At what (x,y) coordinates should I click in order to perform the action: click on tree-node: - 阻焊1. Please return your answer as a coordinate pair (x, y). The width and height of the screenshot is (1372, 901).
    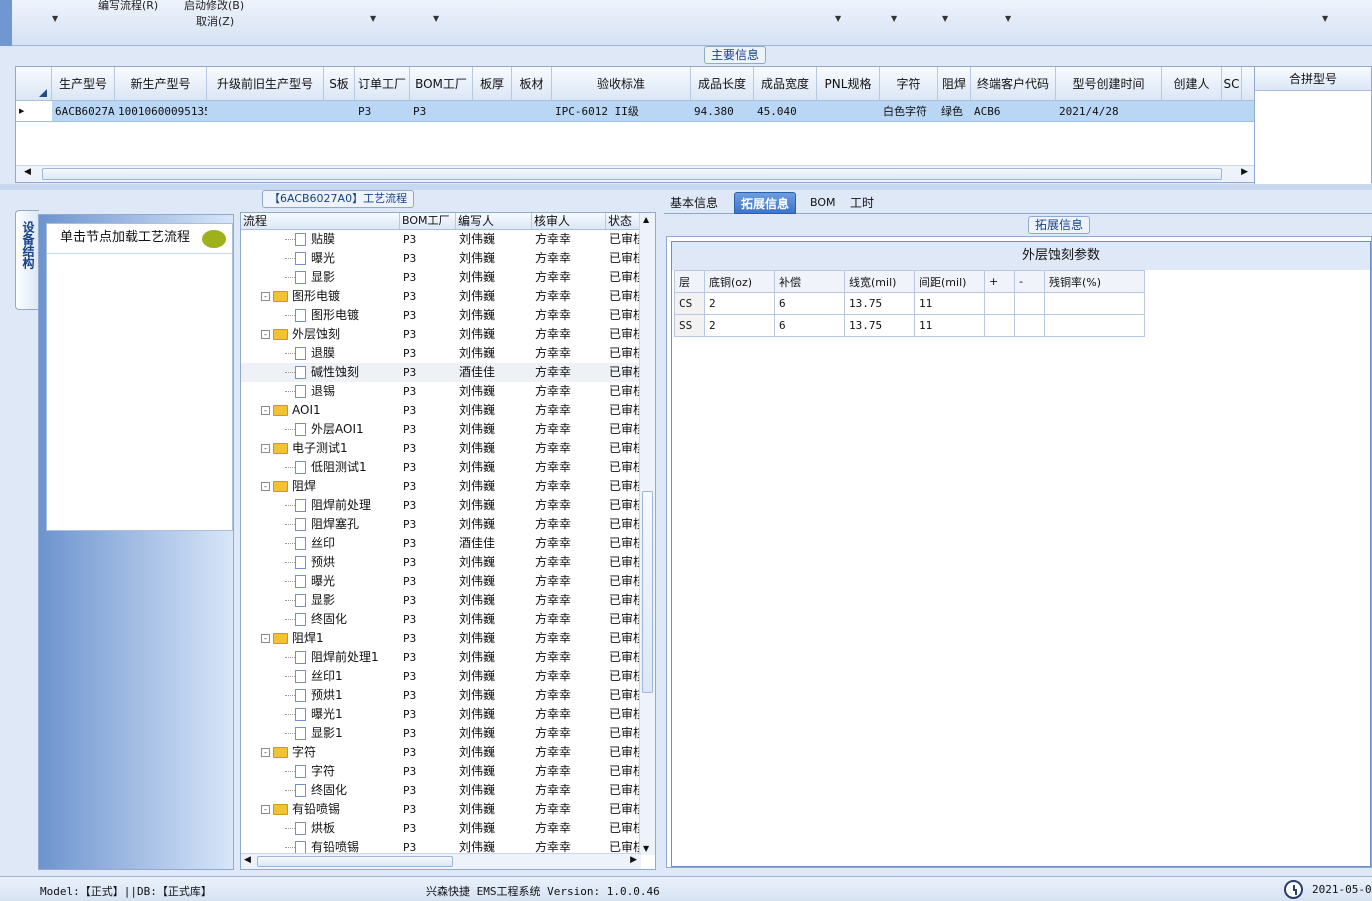
    Looking at the image, I should click on (320, 638).